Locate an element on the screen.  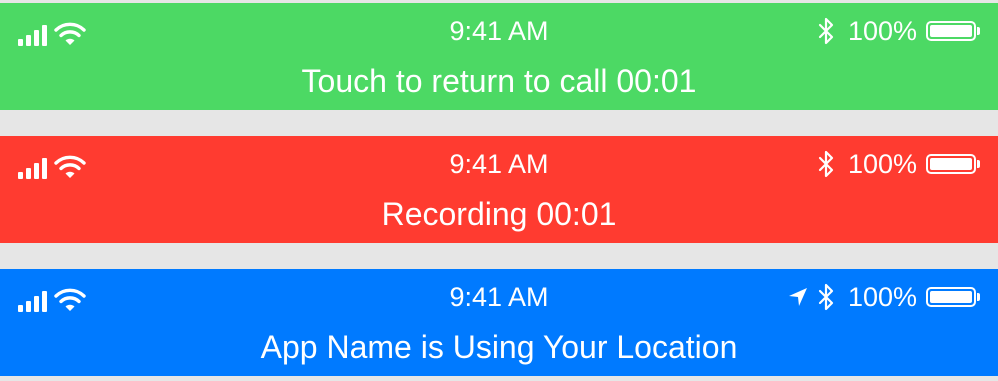
location-arrow-icon is located at coordinates (797, 297).